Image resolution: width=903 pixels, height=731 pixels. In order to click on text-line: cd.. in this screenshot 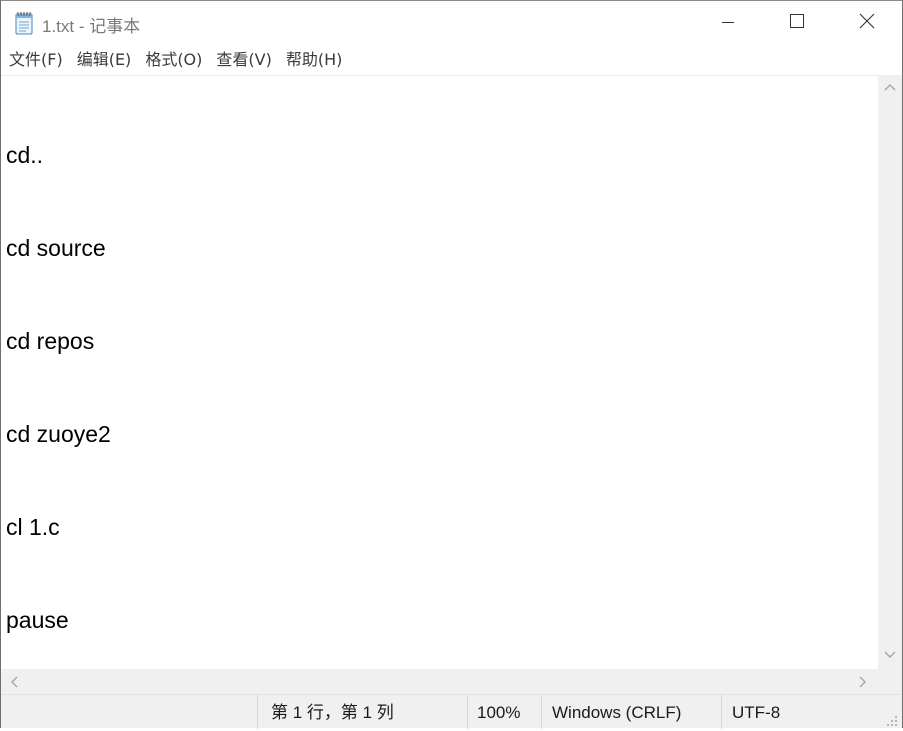, I will do `click(25, 155)`.